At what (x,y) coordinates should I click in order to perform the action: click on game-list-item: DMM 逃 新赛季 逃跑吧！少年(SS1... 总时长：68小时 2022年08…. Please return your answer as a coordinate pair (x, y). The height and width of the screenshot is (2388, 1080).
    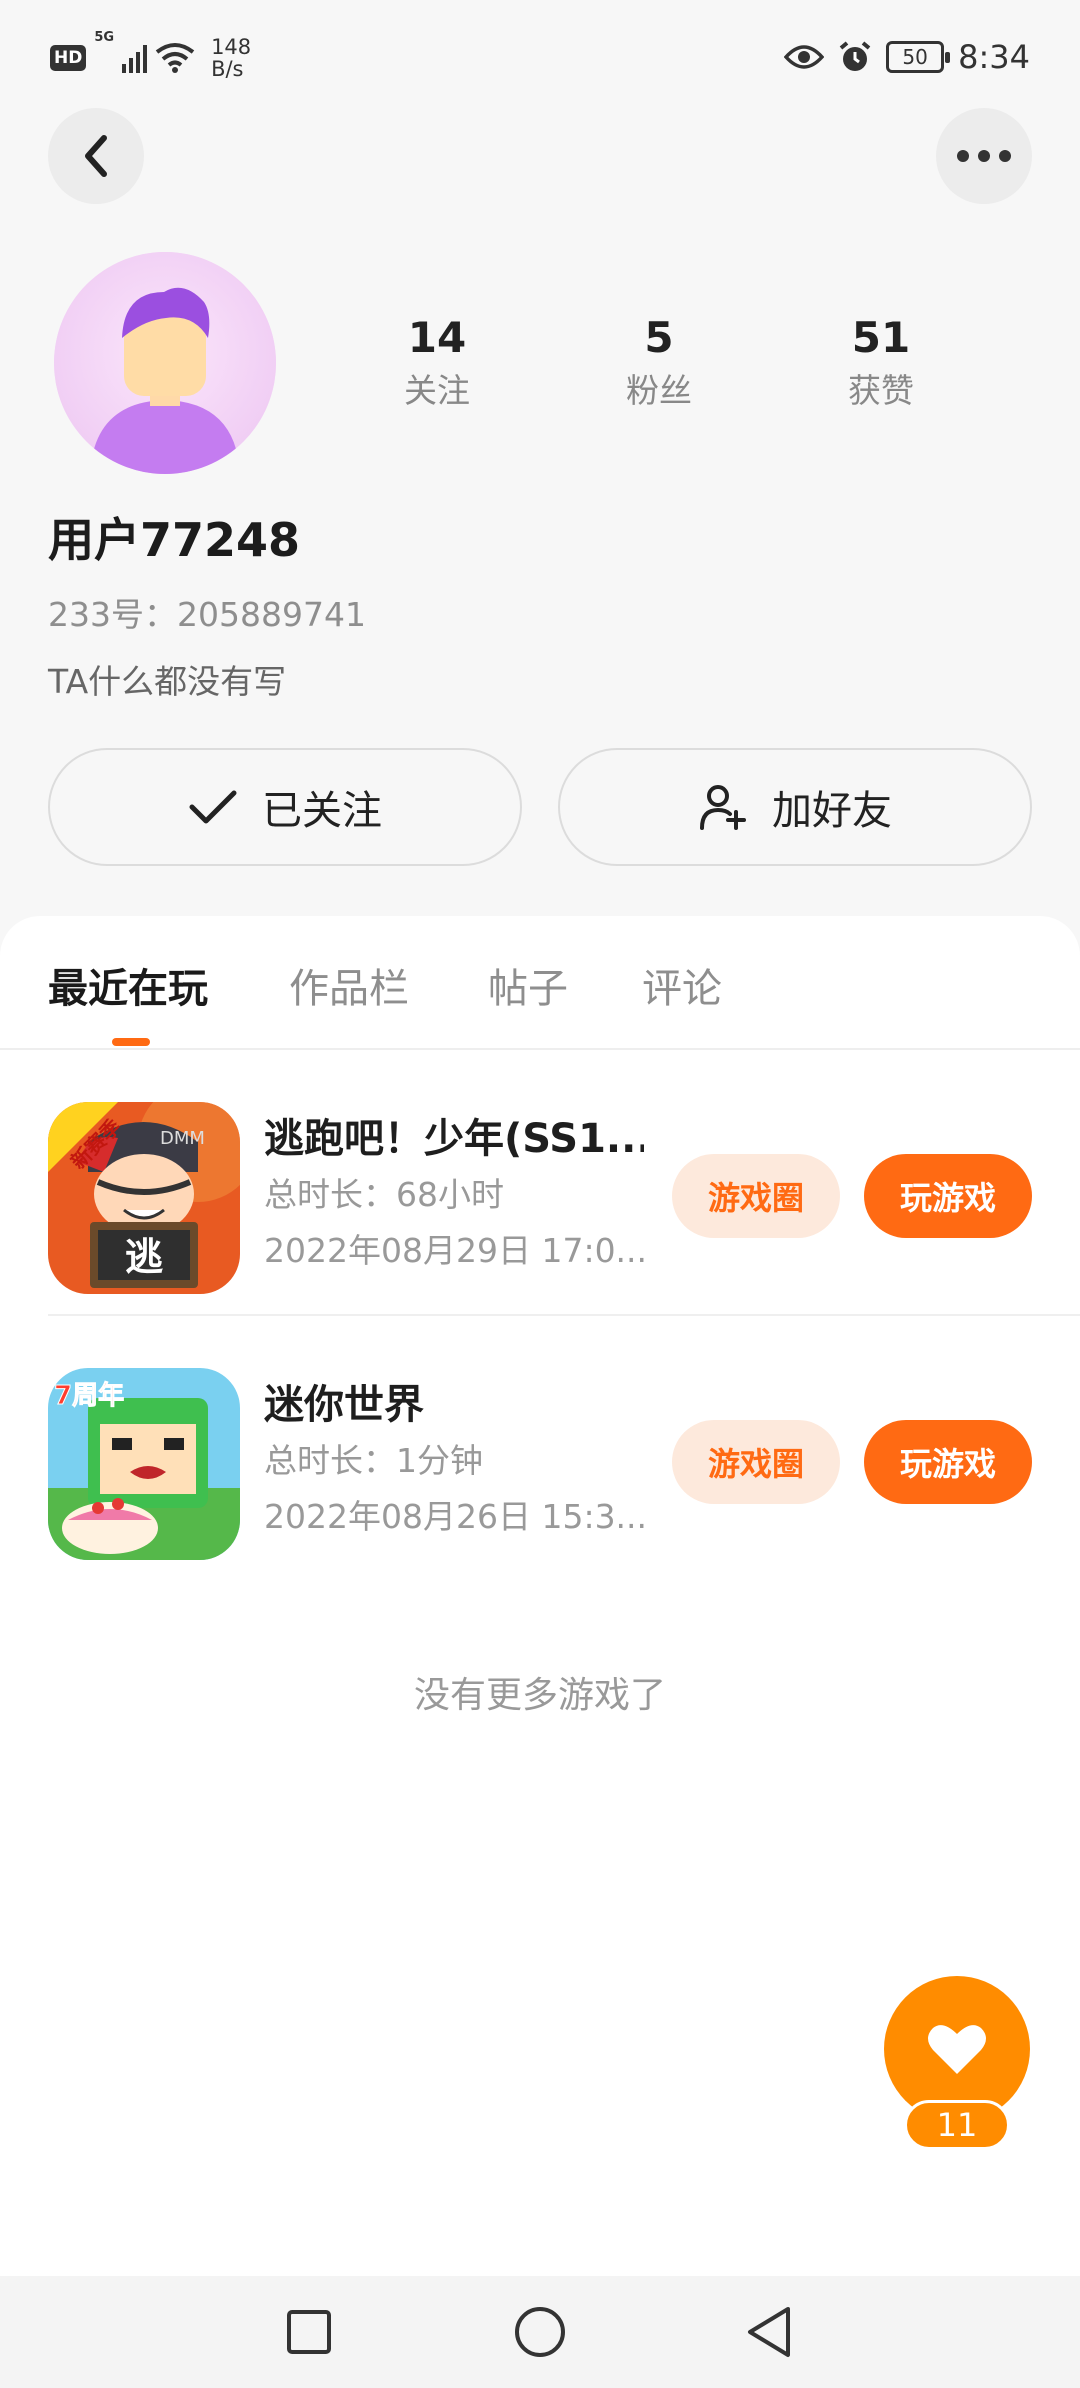
    Looking at the image, I should click on (540, 1183).